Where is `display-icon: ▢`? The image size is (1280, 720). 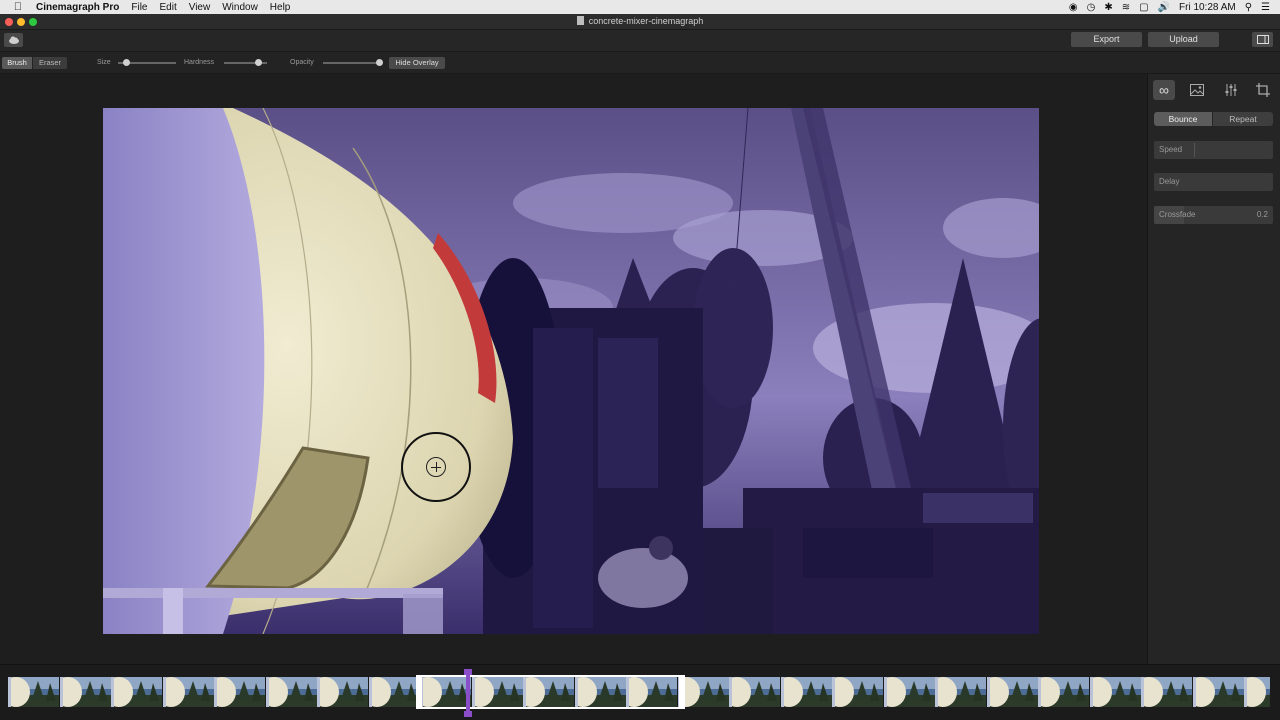 display-icon: ▢ is located at coordinates (1143, 7).